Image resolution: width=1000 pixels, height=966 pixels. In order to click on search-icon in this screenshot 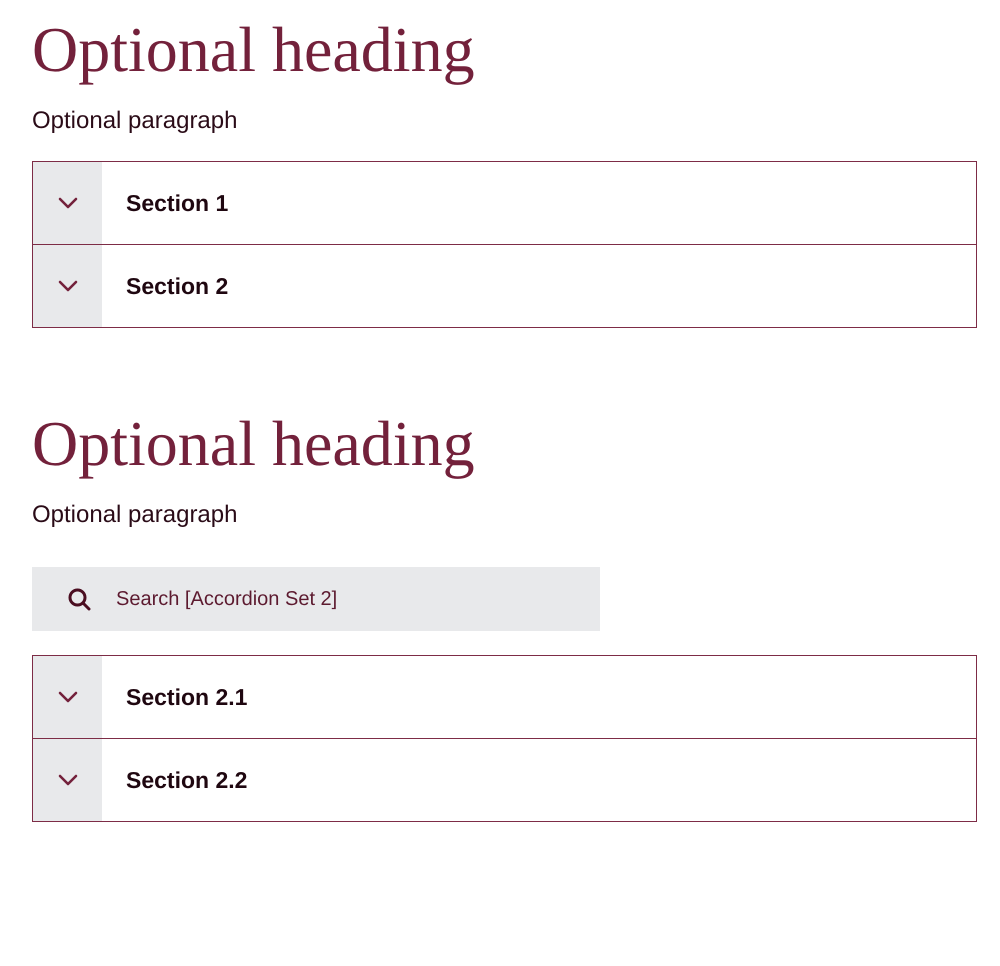, I will do `click(79, 599)`.